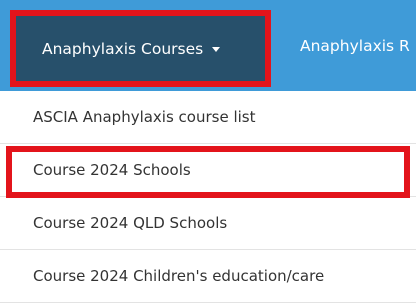 The width and height of the screenshot is (416, 305). I want to click on menu-item-label: Course 2024 Schools, so click(112, 170).